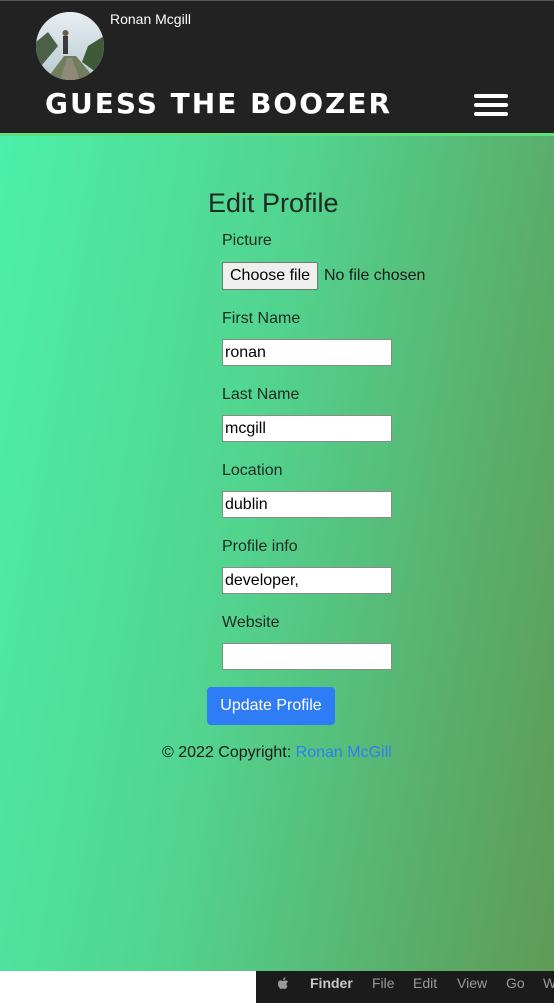 The height and width of the screenshot is (1003, 554). Describe the element at coordinates (331, 983) in the screenshot. I see `menubar-finder: Finder` at that location.